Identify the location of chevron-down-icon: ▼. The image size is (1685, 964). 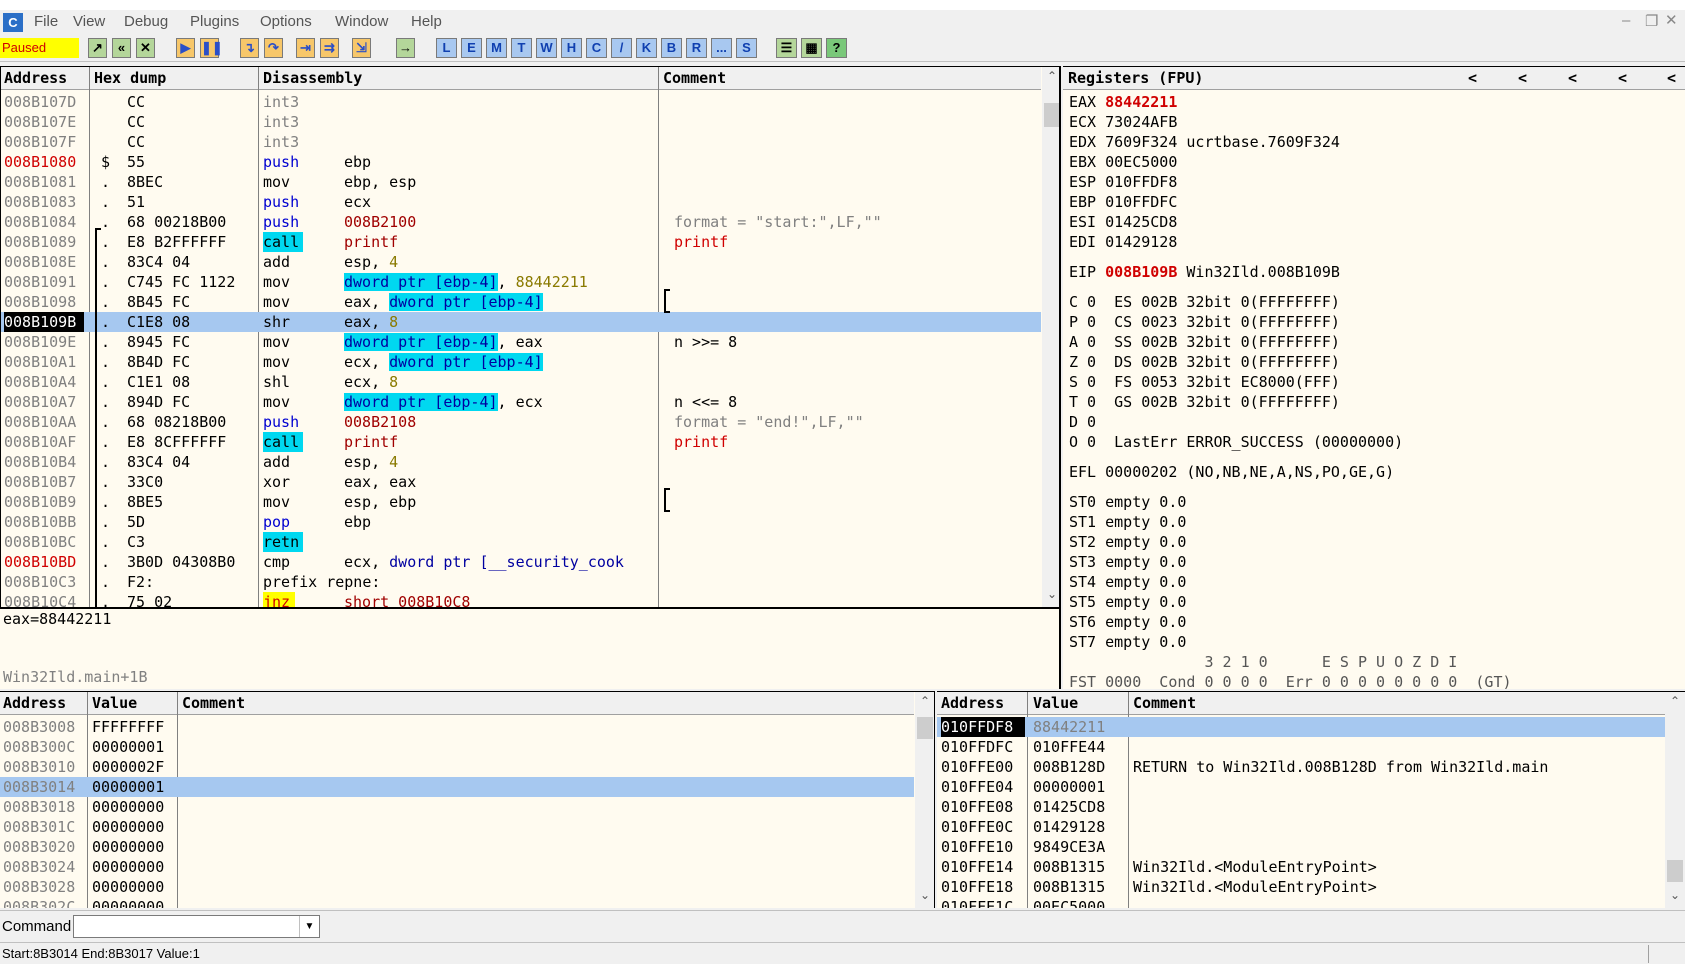
(309, 926).